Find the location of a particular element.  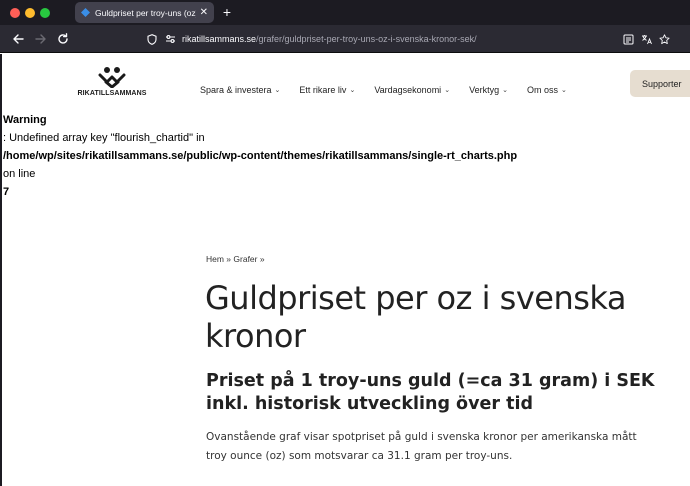

reload-button is located at coordinates (63, 39).